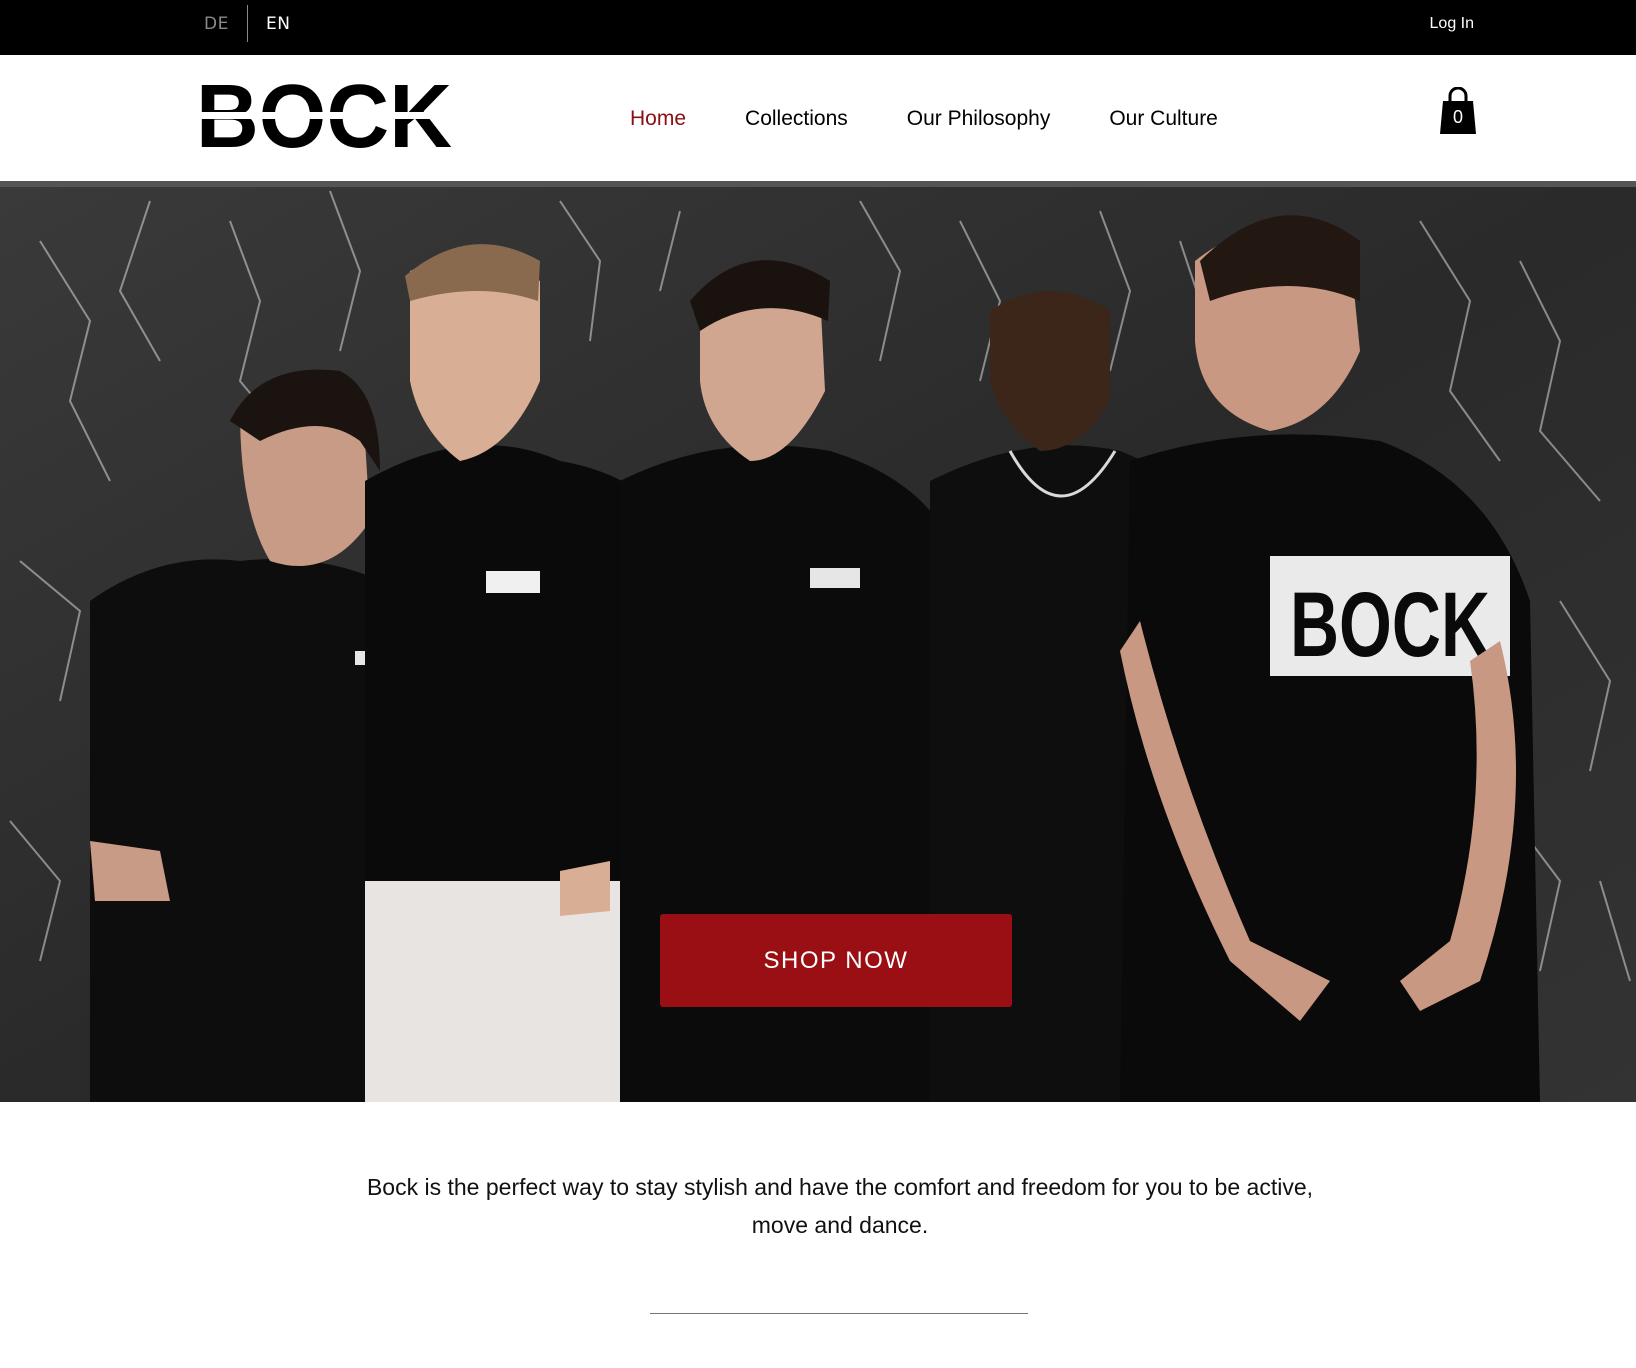 This screenshot has width=1636, height=1368. I want to click on nav-collections: Collections, so click(796, 118).